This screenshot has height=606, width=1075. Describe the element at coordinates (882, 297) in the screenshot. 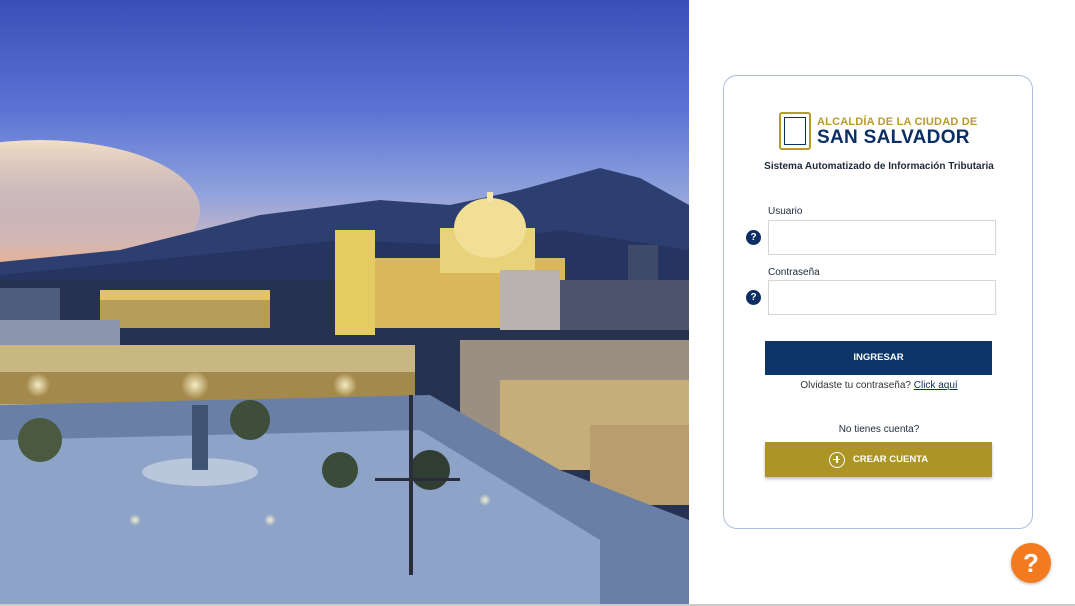

I see `password-input` at that location.